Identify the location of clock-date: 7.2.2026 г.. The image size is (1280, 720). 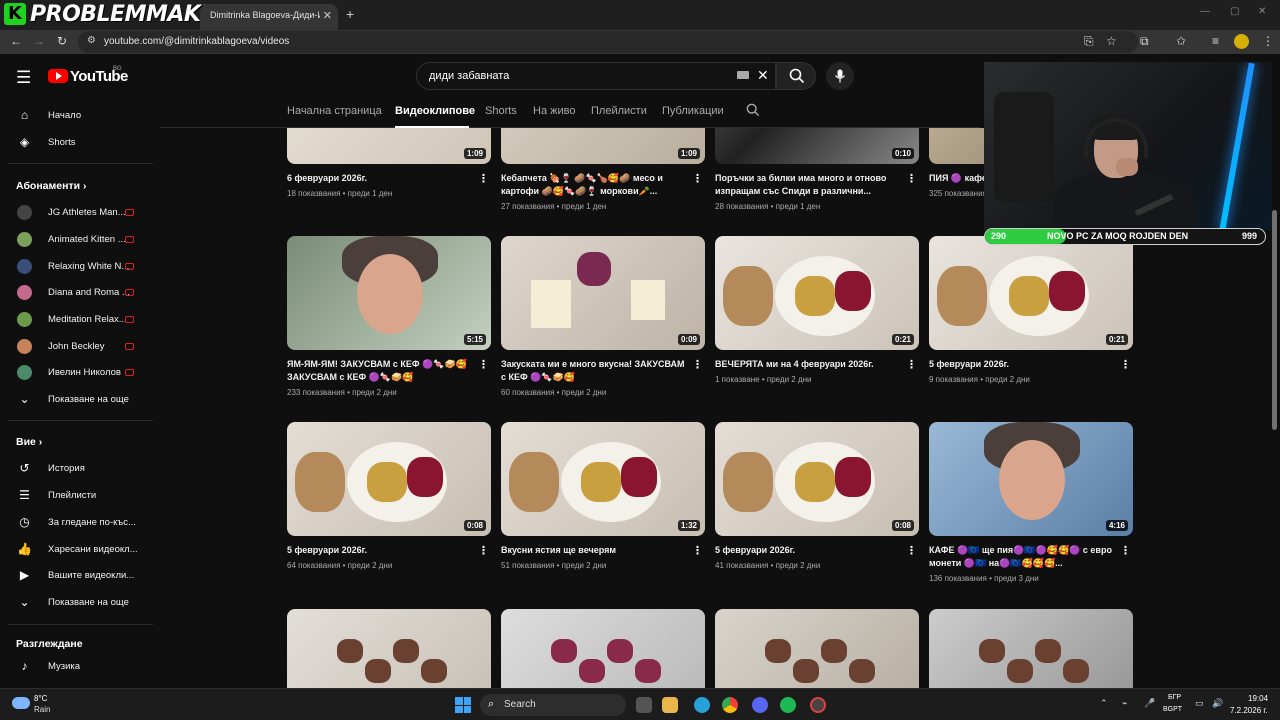
(1249, 710).